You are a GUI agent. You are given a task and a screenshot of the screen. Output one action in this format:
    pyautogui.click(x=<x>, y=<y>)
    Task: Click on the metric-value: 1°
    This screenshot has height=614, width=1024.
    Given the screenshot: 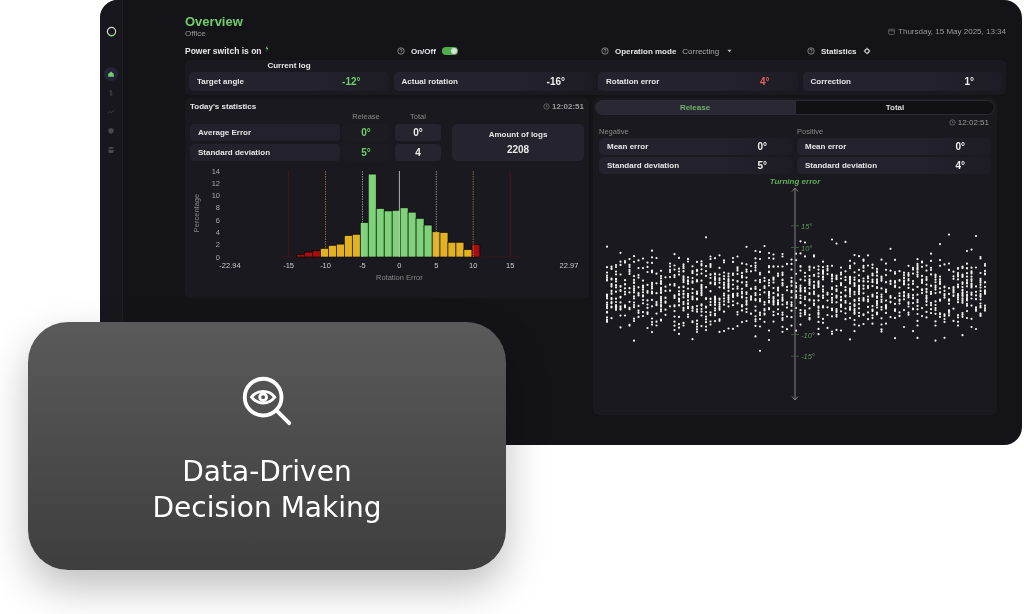 What is the action you would take?
    pyautogui.click(x=969, y=81)
    